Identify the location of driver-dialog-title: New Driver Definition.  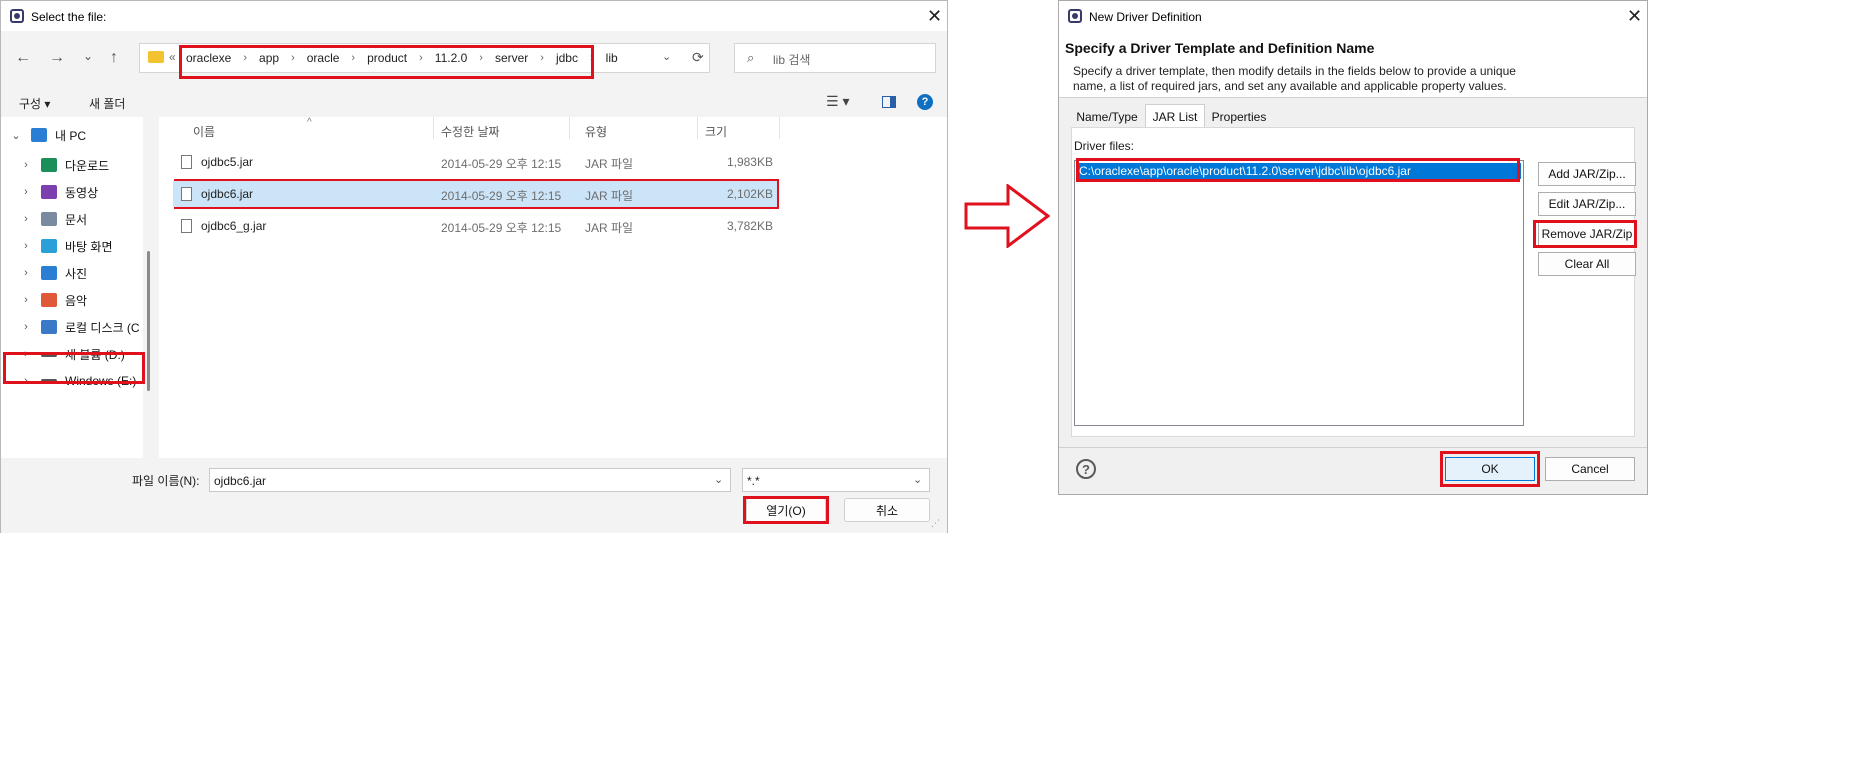
(1145, 17).